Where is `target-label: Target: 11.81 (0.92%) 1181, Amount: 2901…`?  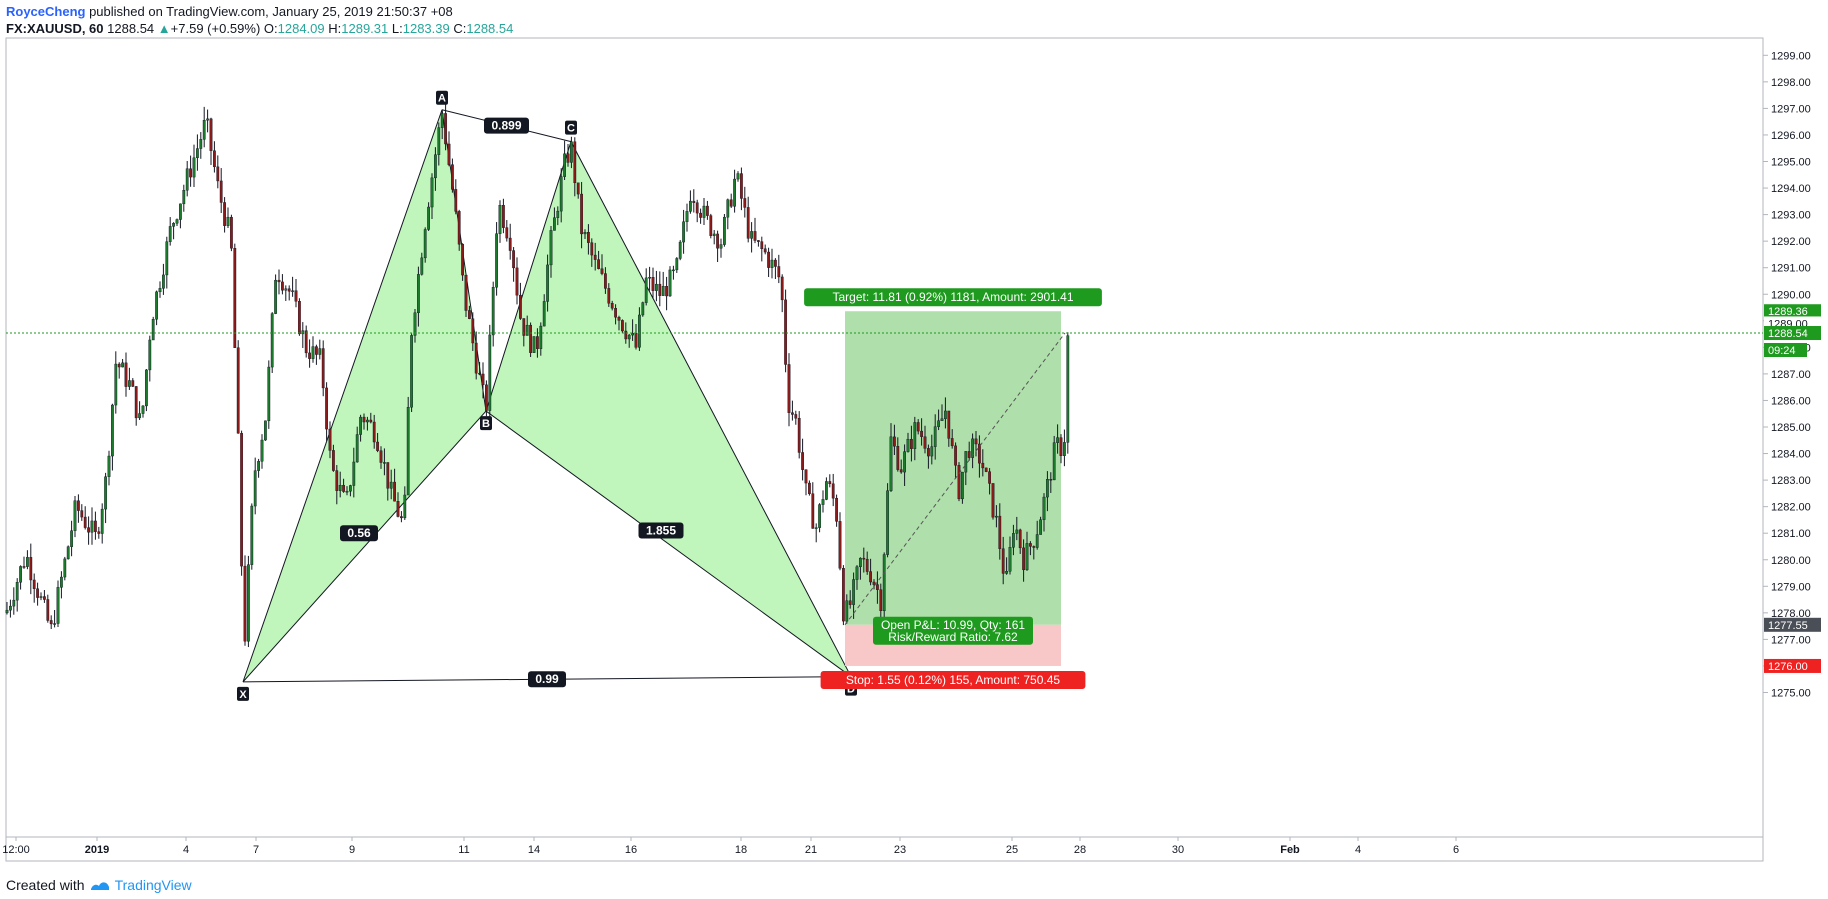
target-label: Target: 11.81 (0.92%) 1181, Amount: 2901… is located at coordinates (952, 297).